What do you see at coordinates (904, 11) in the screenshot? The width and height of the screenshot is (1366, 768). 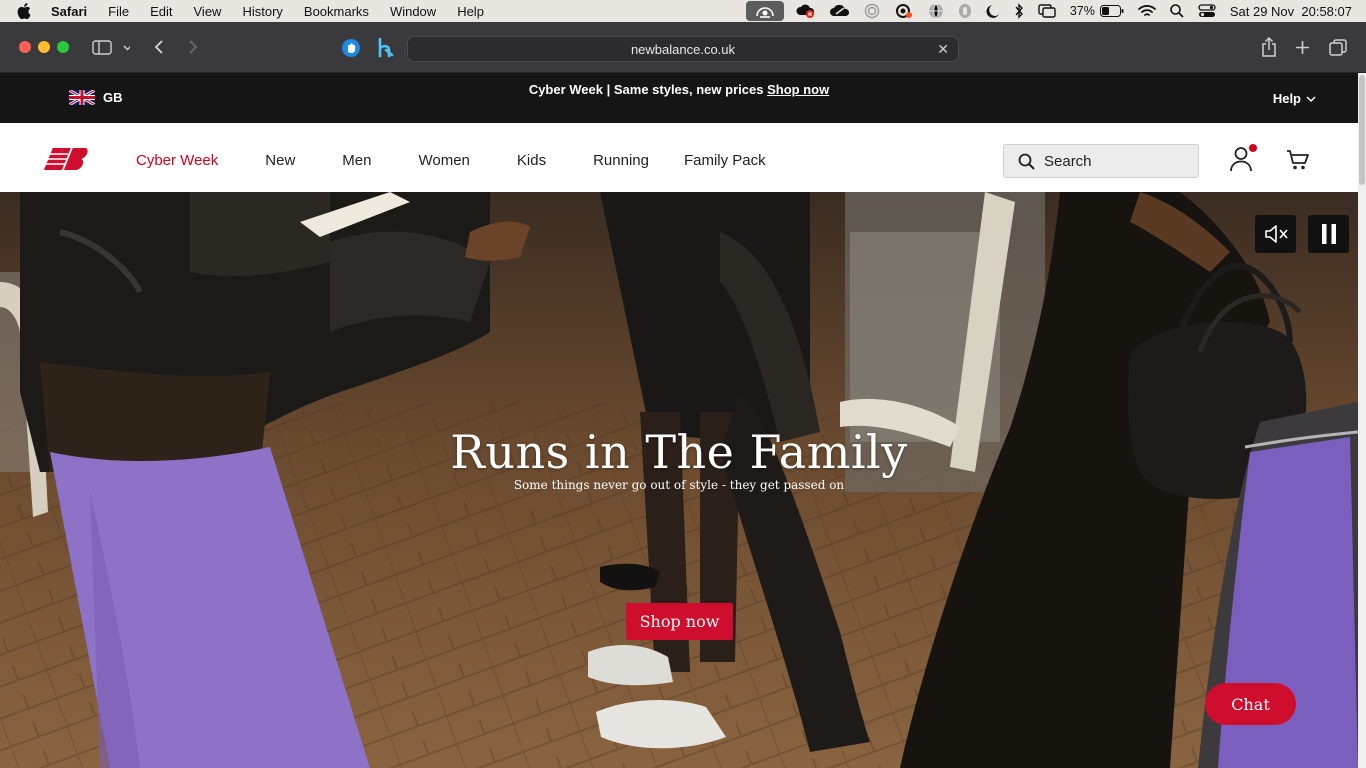 I see `creative-cloud-icon` at bounding box center [904, 11].